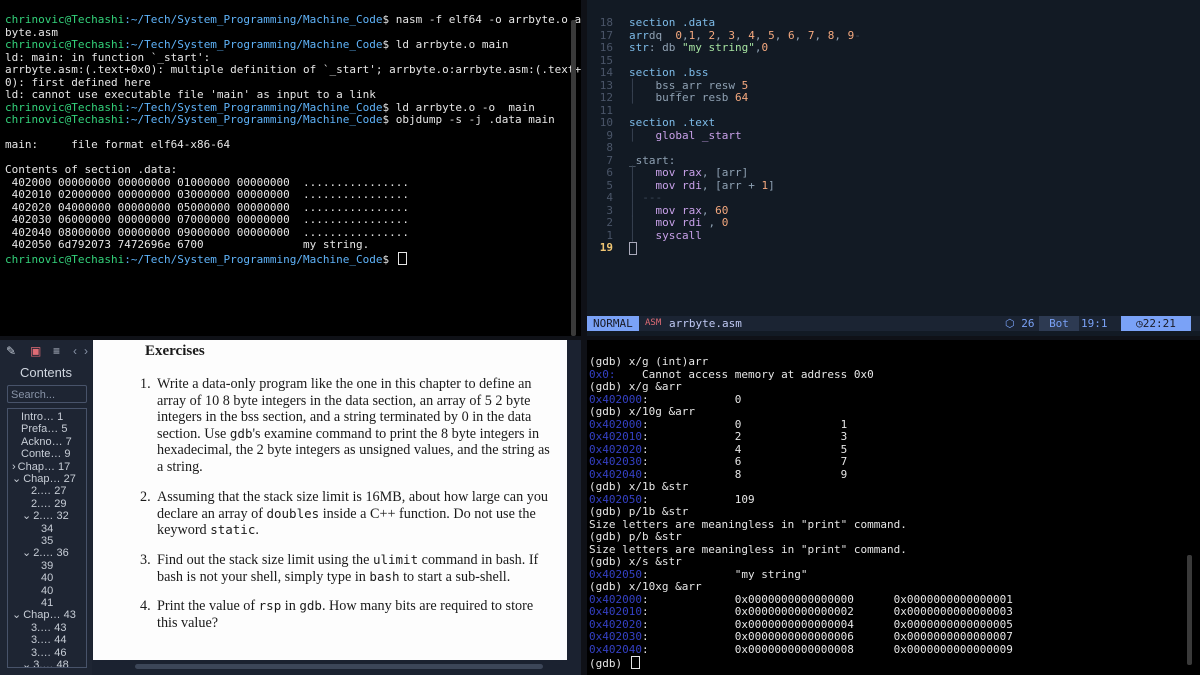 The image size is (1200, 675). I want to click on toc-item: ⌄ 2.… 36, so click(45, 553).